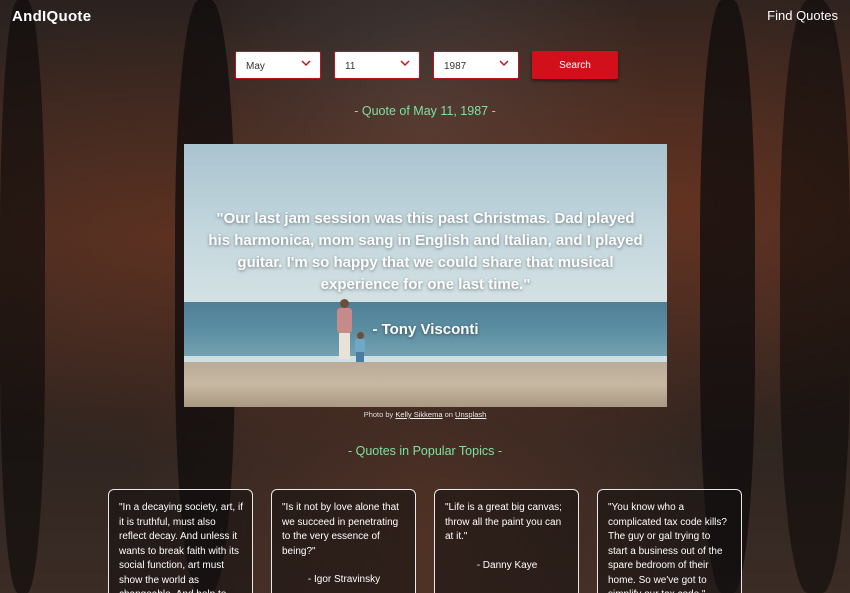  Describe the element at coordinates (425, 329) in the screenshot. I see `featured-quote-author: - Tony Visconti` at that location.